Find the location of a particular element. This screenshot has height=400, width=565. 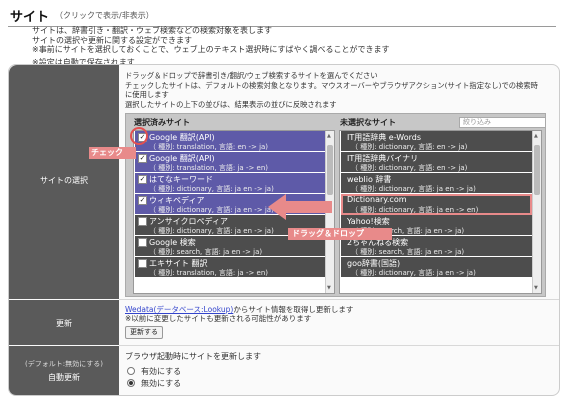

auto-update-description: ブラウザ起動時にサイトを更新します is located at coordinates (193, 356).